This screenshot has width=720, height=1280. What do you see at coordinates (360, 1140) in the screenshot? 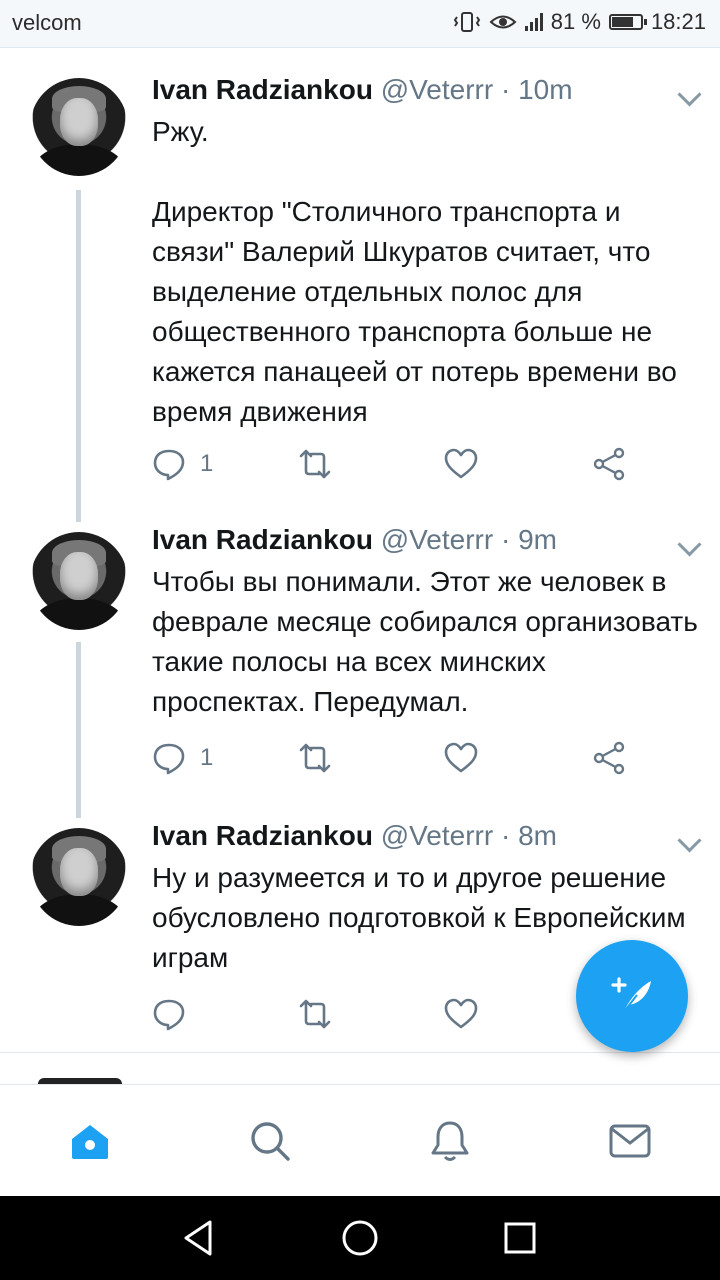
I see `bottom-tab-bar` at bounding box center [360, 1140].